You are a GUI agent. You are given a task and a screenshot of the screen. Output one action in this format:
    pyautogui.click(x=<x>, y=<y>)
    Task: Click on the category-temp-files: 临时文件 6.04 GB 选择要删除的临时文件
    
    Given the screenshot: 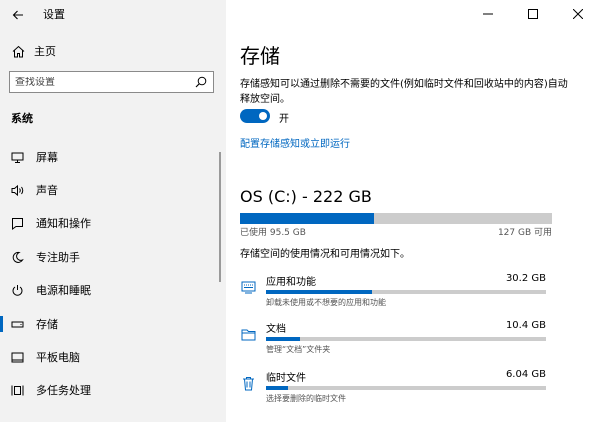 What is the action you would take?
    pyautogui.click(x=391, y=389)
    